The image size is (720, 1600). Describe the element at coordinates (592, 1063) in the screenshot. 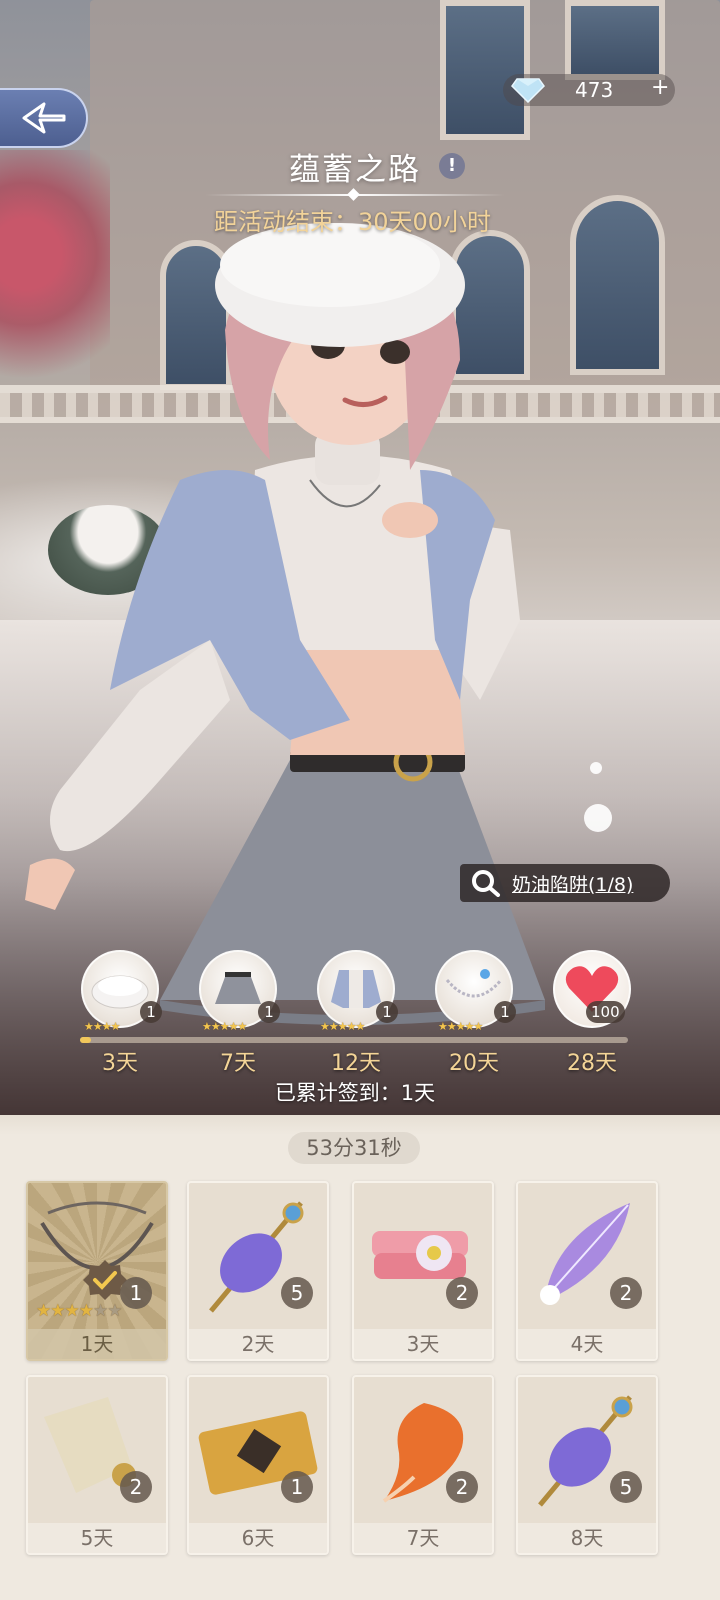

I see `milestone-day: 28天` at that location.